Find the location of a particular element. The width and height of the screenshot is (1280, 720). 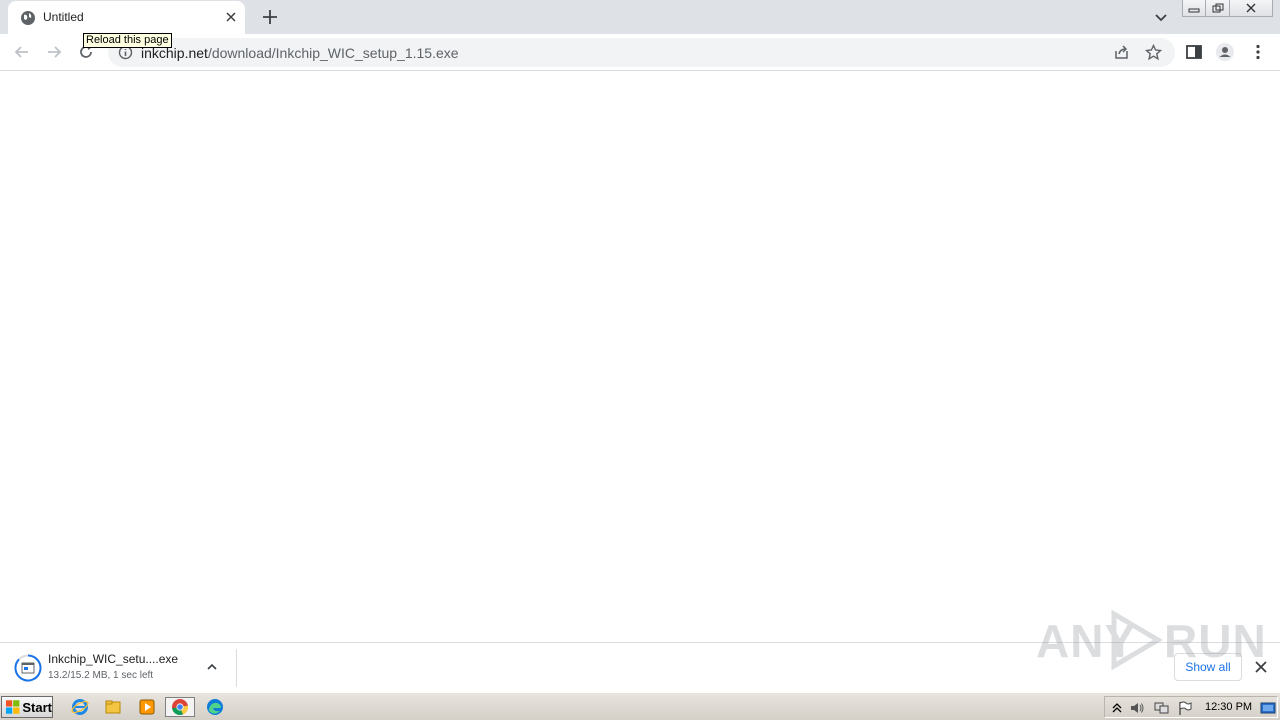

windows-logo-icon is located at coordinates (12, 707).